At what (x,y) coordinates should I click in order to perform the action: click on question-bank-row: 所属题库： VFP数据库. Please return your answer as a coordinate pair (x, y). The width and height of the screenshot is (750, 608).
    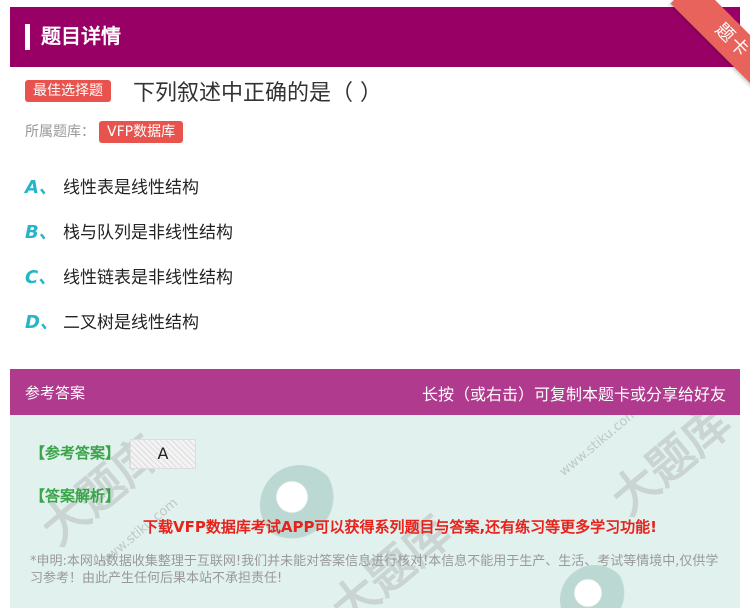
    Looking at the image, I should click on (104, 132).